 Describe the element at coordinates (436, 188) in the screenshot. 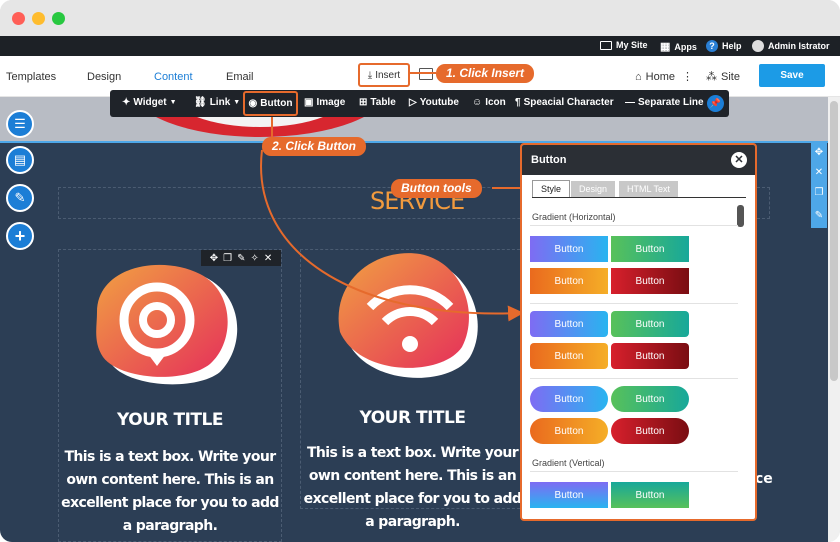

I see `callout-button-tools: Button tools` at that location.